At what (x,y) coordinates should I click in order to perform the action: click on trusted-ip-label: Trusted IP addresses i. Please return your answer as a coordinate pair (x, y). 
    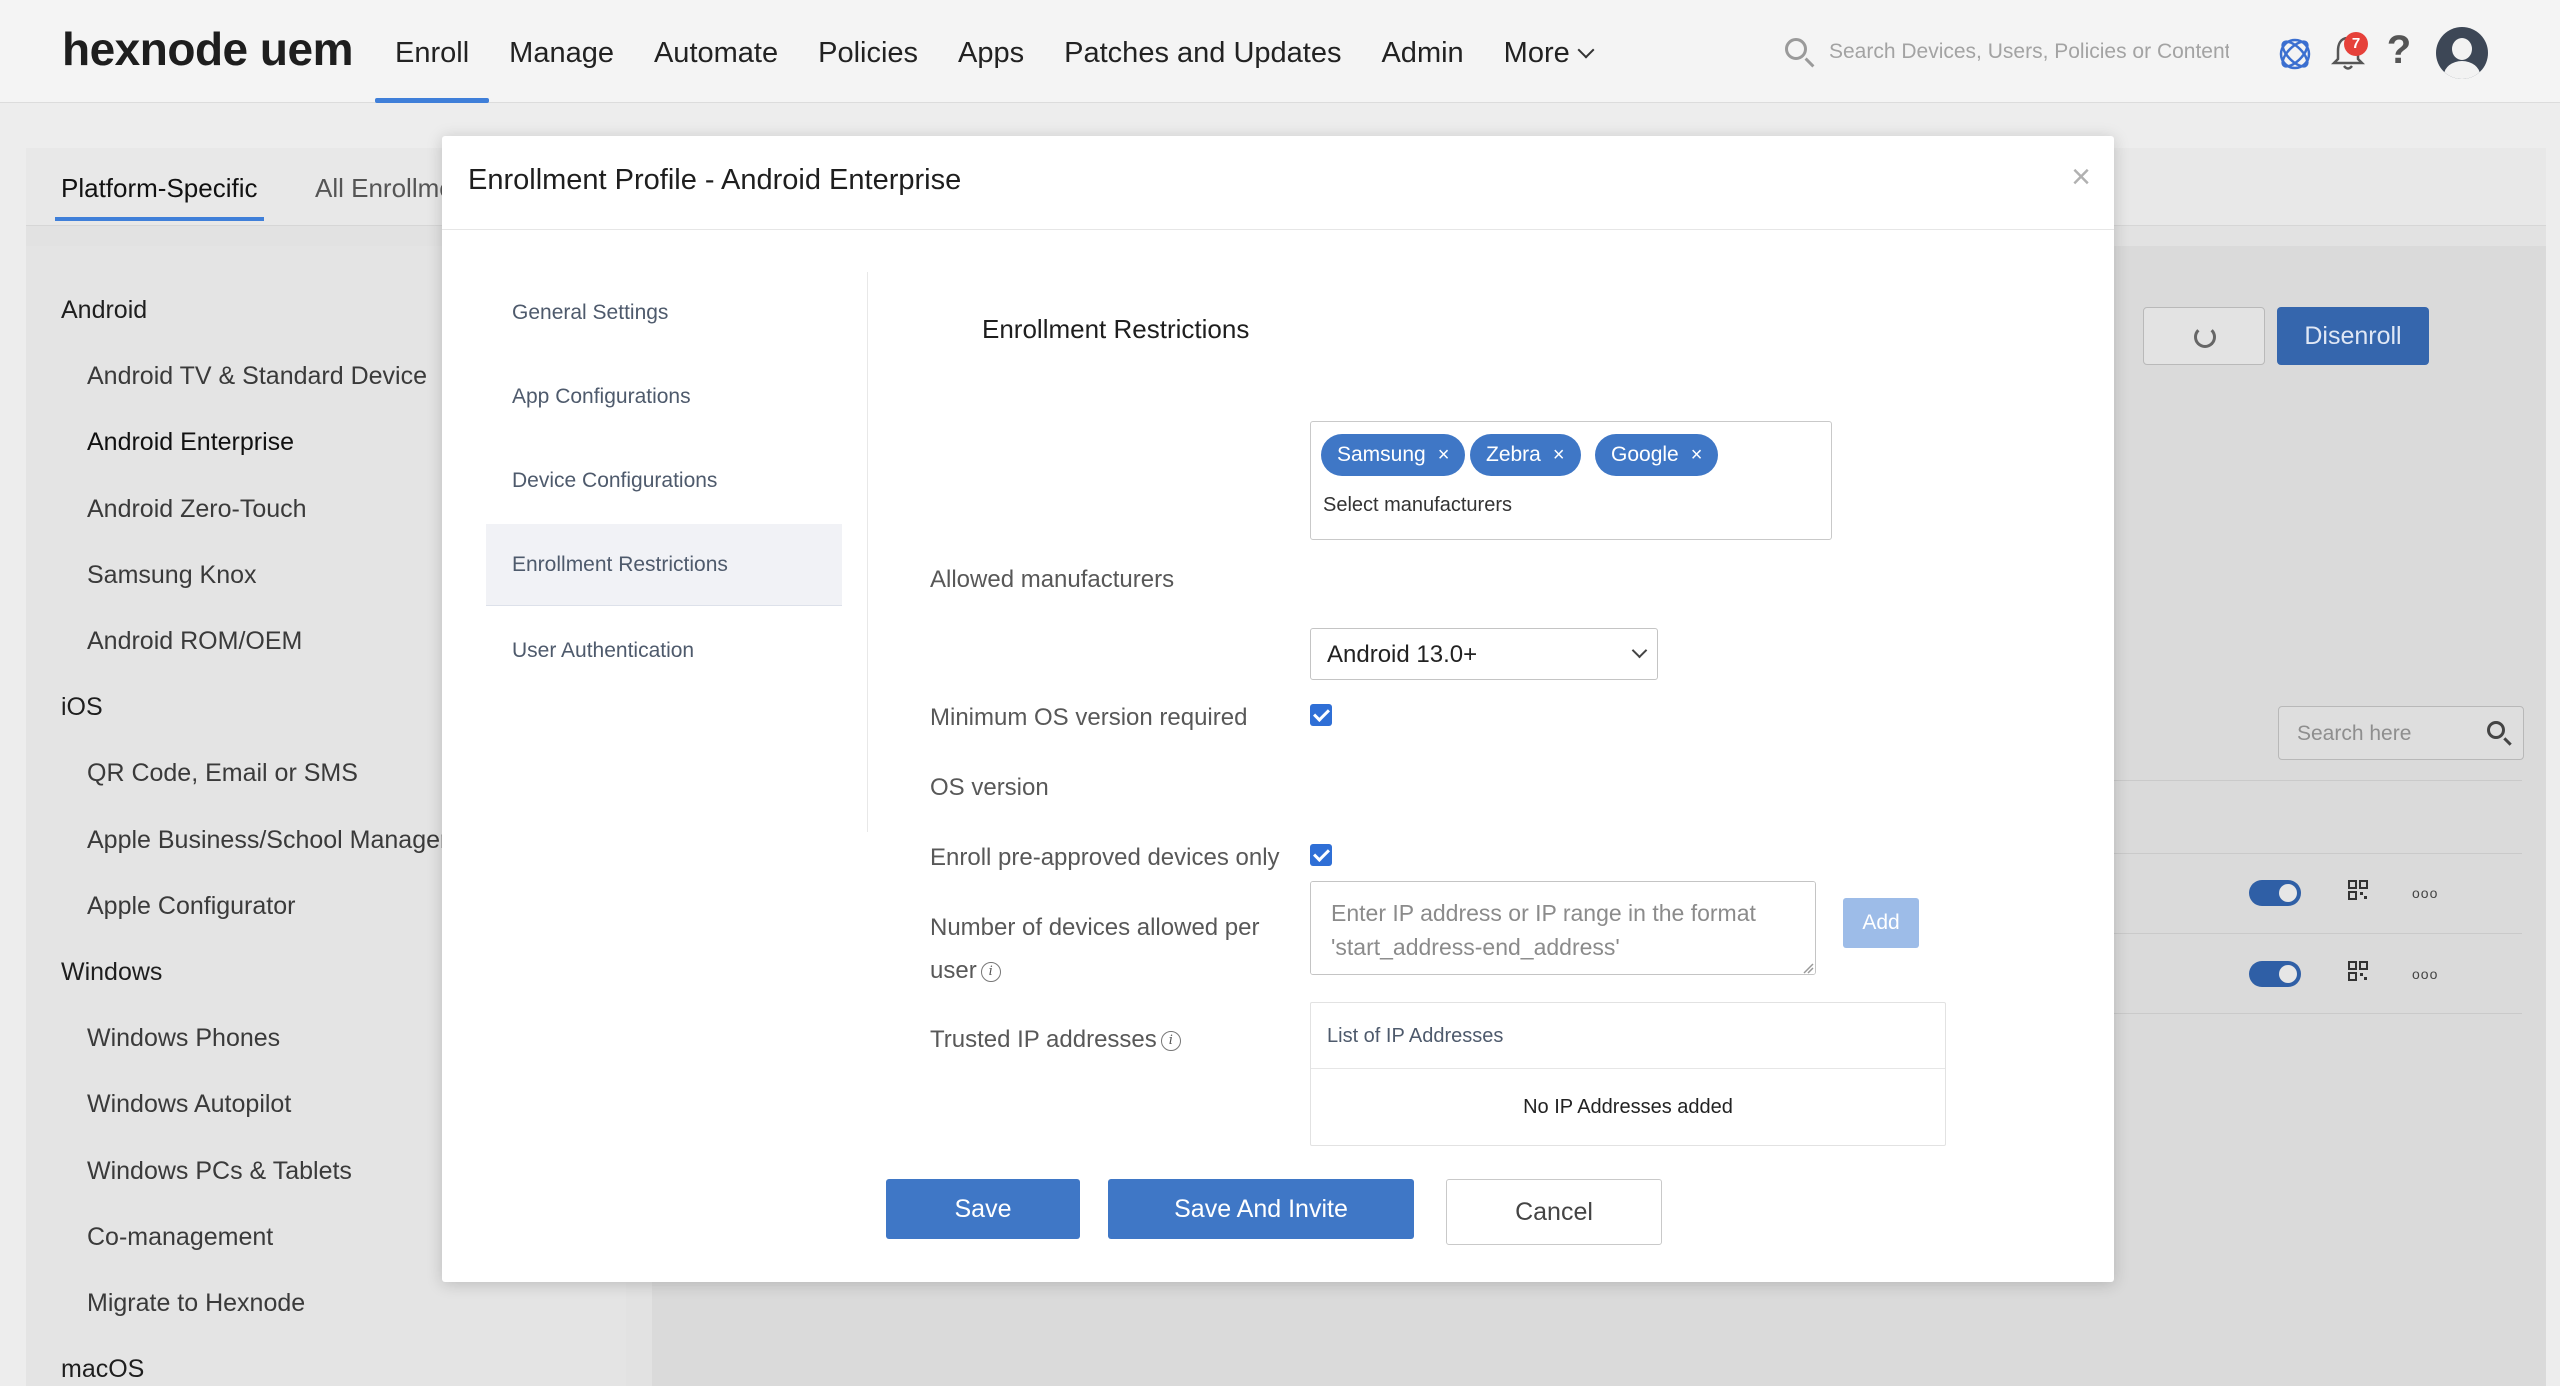
    Looking at the image, I should click on (1055, 1039).